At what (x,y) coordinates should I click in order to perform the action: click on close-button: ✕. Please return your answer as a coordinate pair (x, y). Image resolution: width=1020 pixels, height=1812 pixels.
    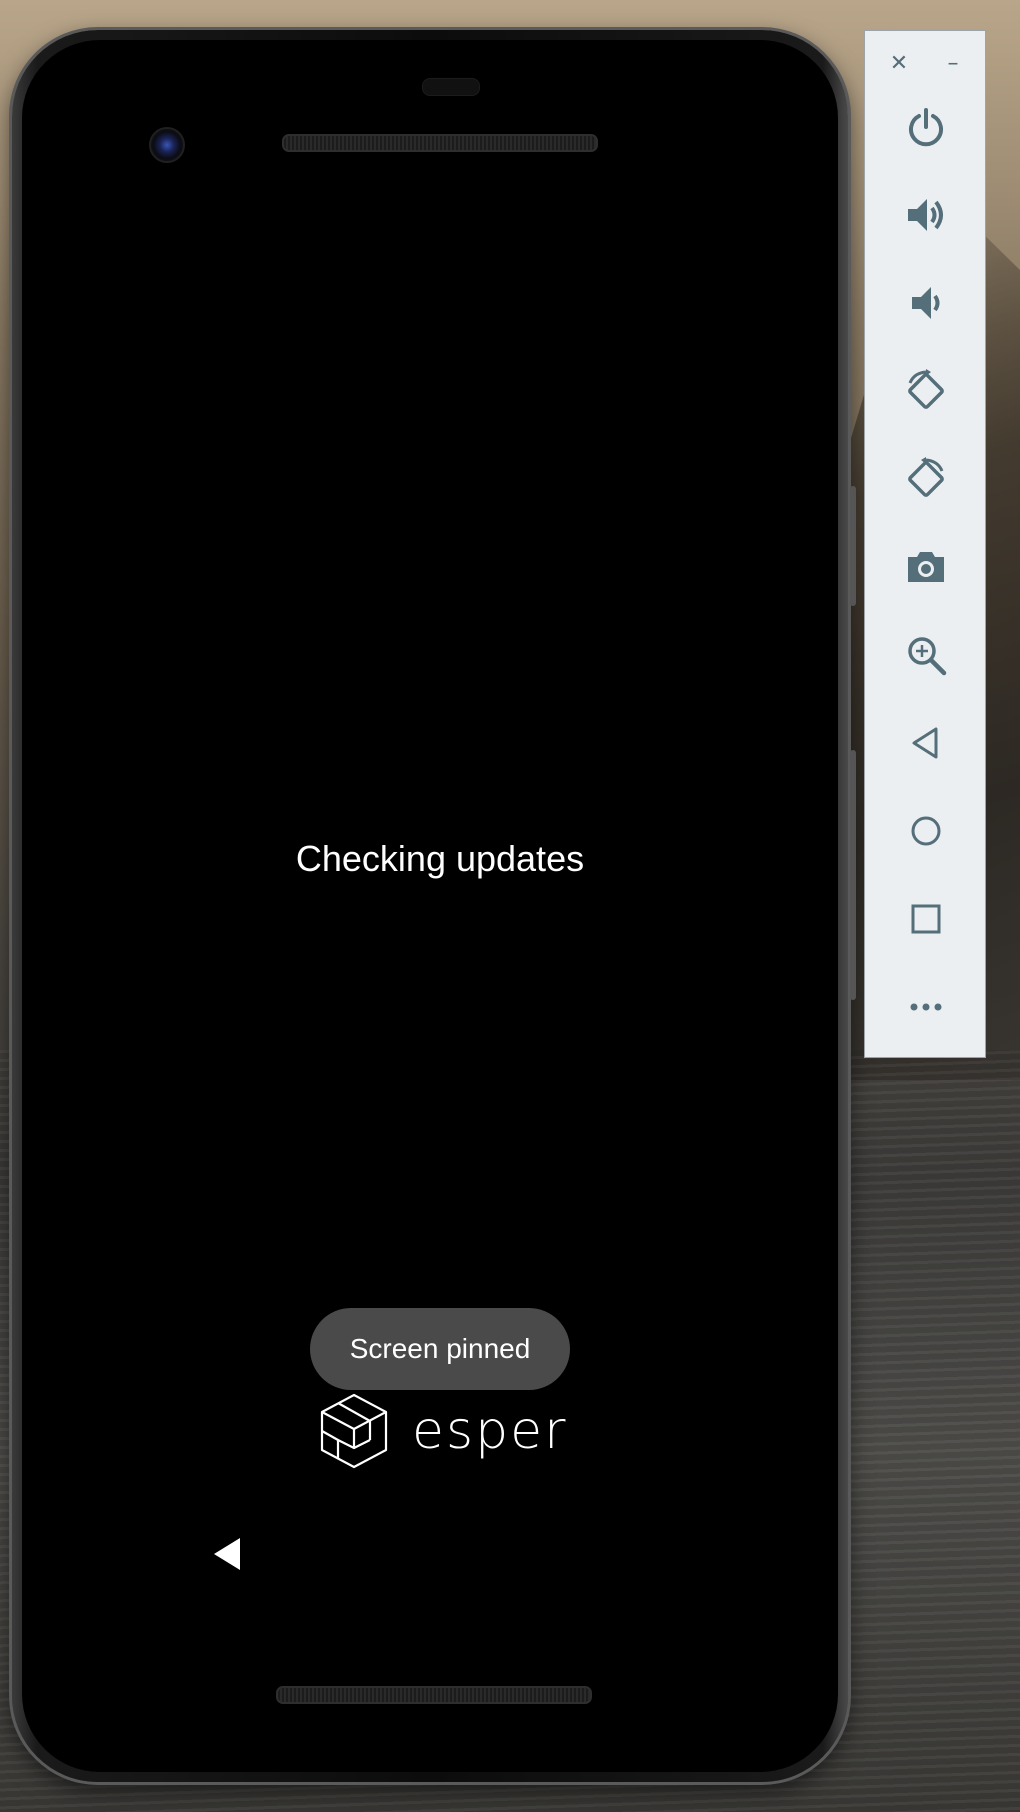
    Looking at the image, I should click on (899, 63).